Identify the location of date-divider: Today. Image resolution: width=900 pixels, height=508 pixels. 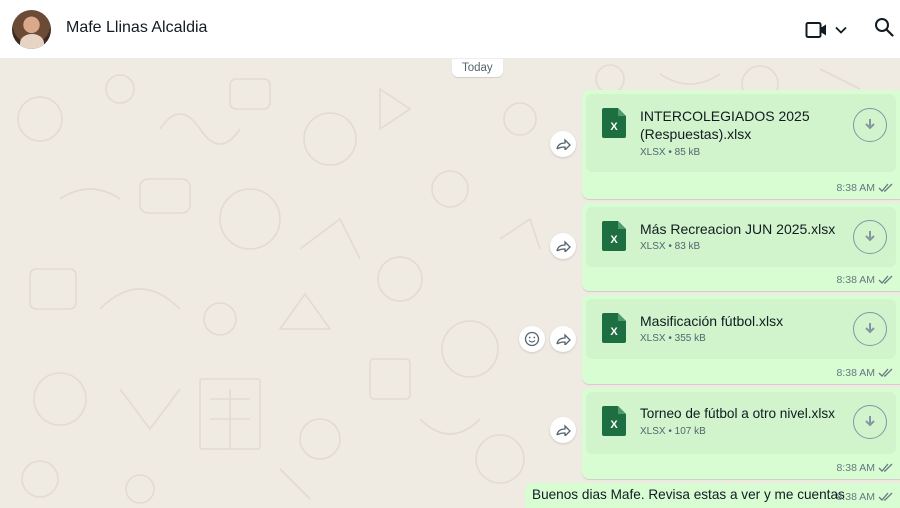
(477, 68).